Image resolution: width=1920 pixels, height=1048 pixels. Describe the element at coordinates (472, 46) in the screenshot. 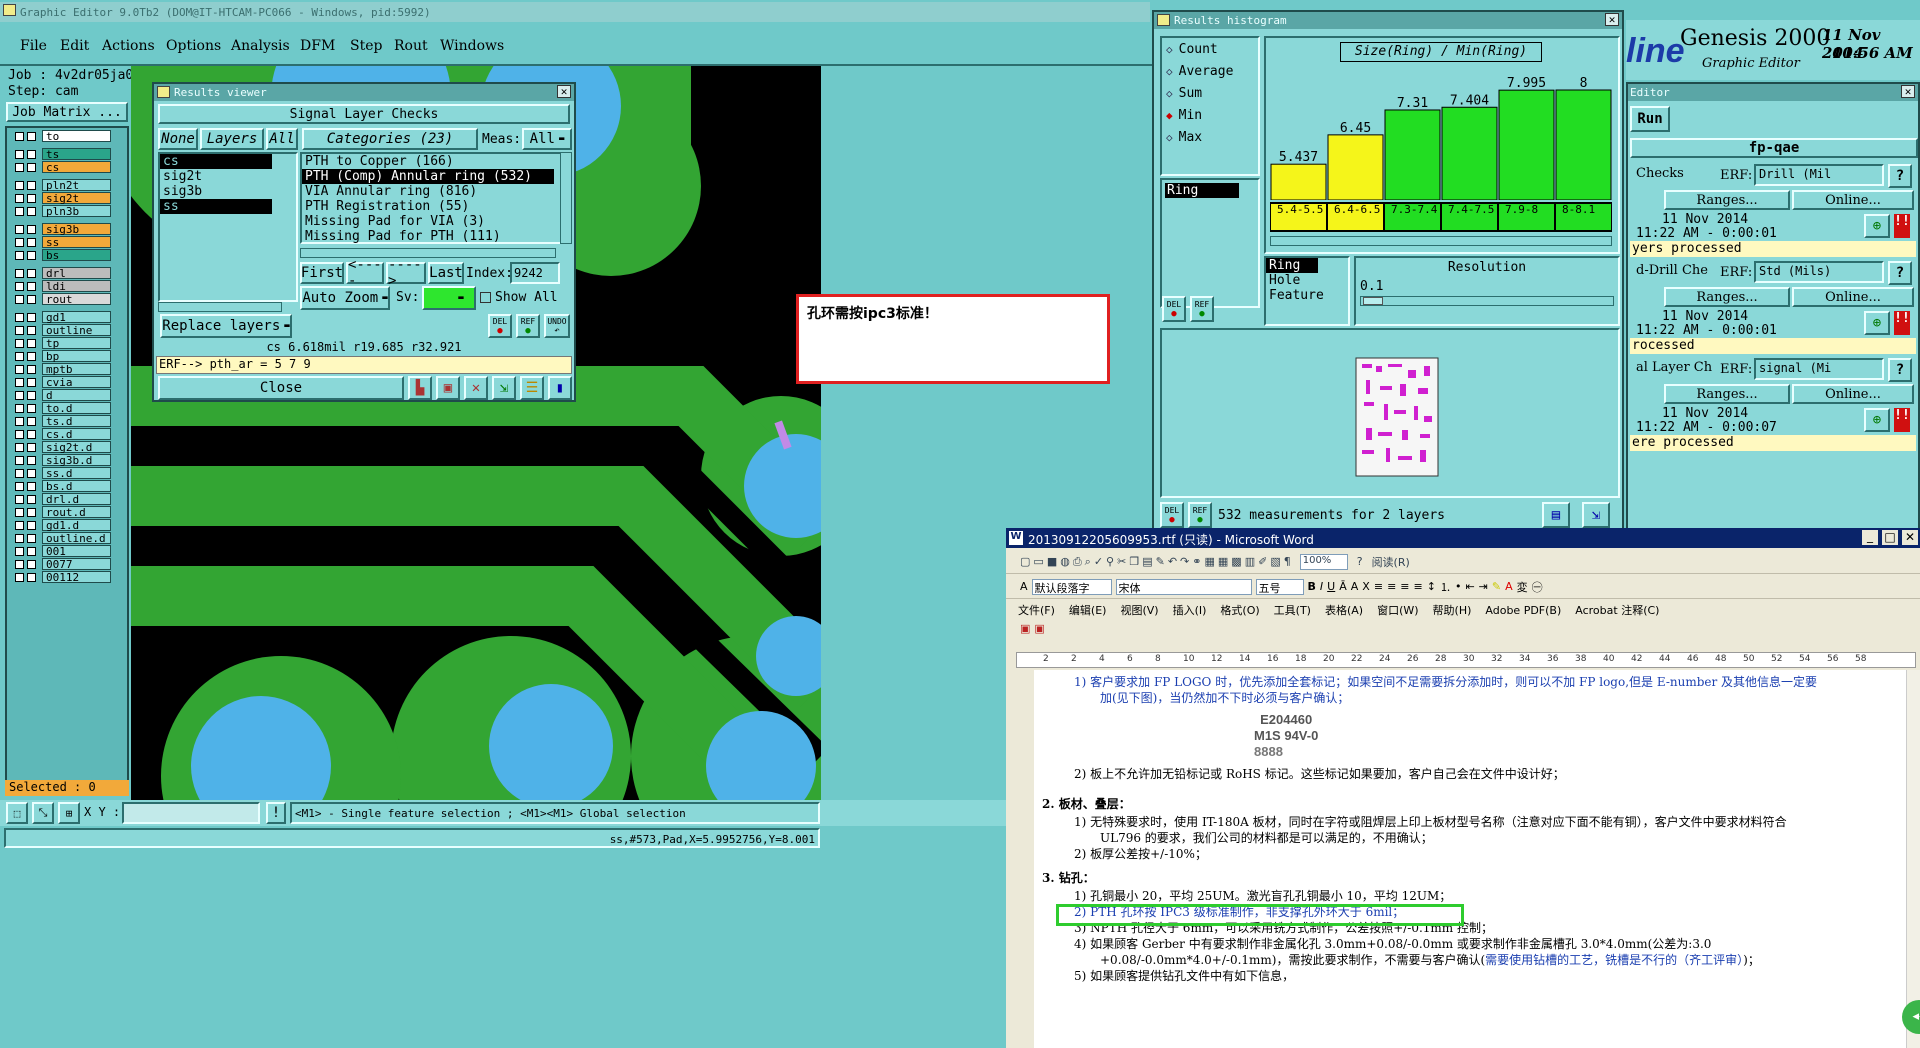

I see `menu-windows: Windows` at that location.